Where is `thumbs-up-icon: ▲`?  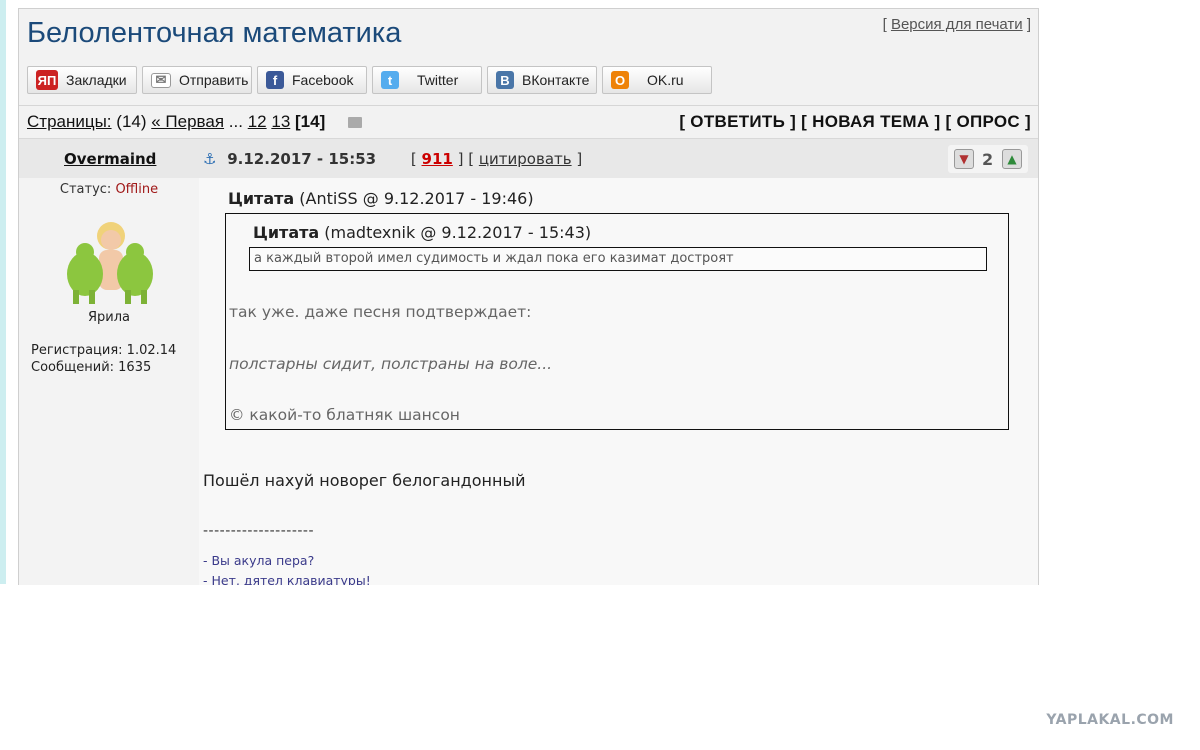
thumbs-up-icon: ▲ is located at coordinates (1012, 159).